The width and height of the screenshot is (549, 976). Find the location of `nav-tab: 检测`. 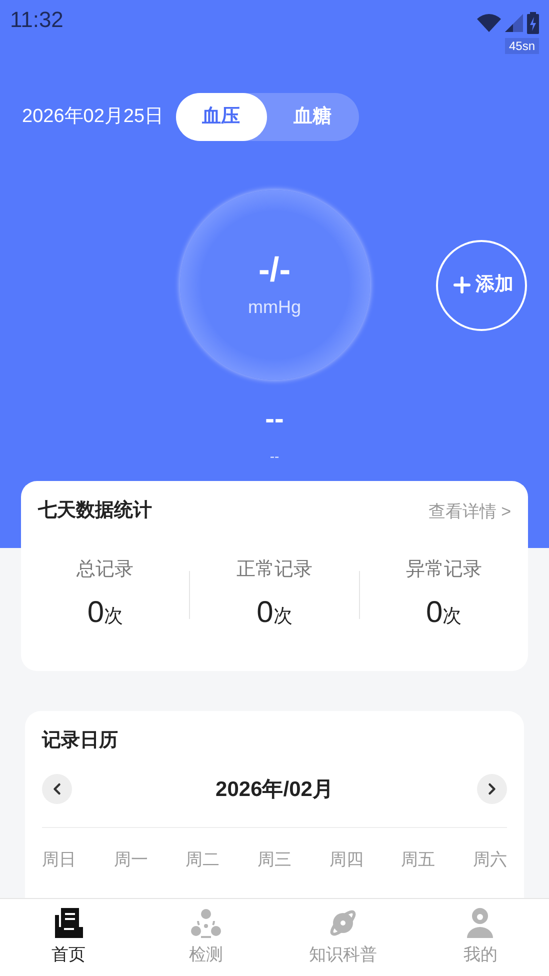

nav-tab: 检测 is located at coordinates (205, 937).